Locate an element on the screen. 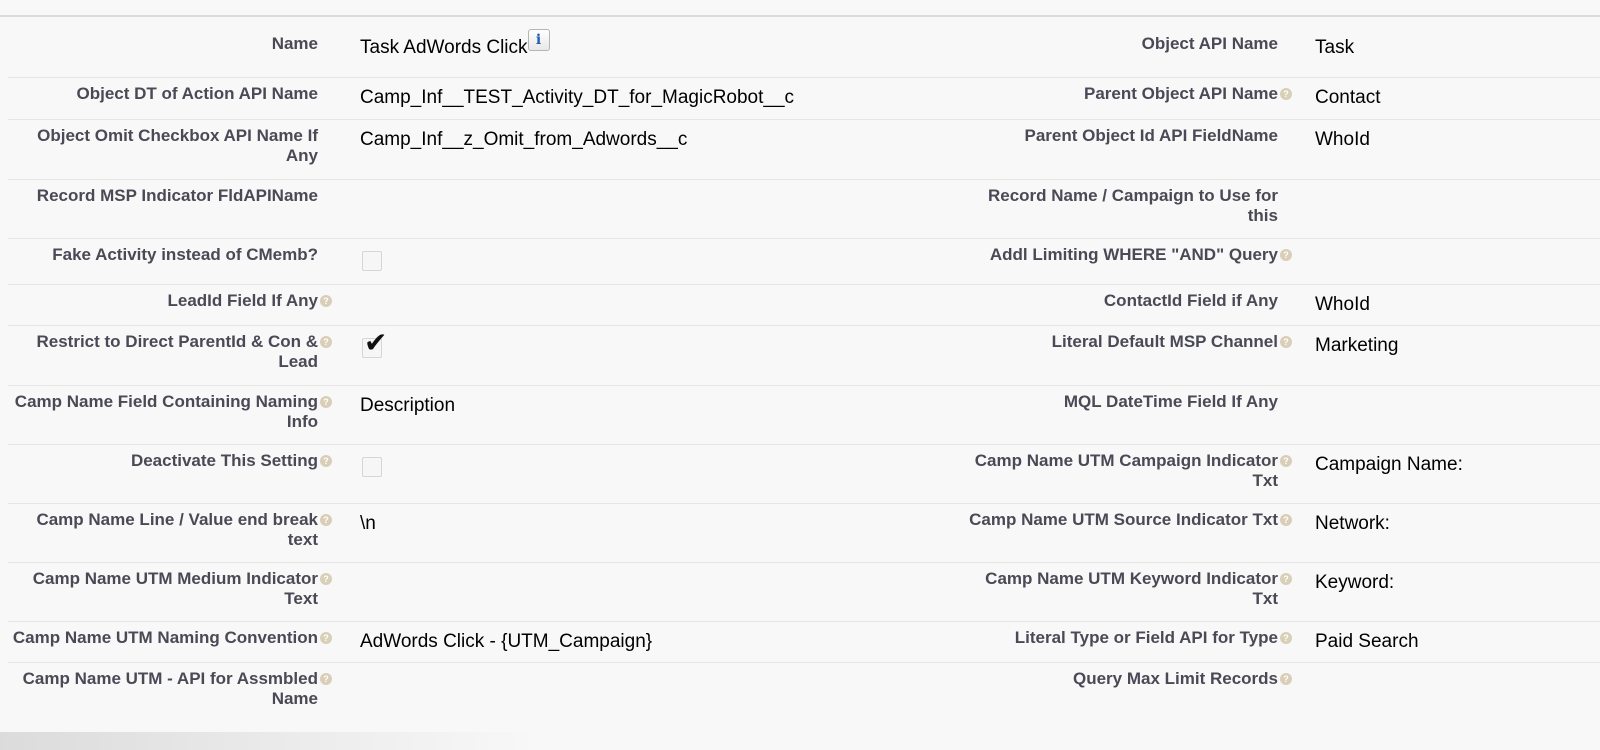 This screenshot has height=750, width=1600. label-text: Object Omit Checkbox API Name If Any is located at coordinates (177, 145).